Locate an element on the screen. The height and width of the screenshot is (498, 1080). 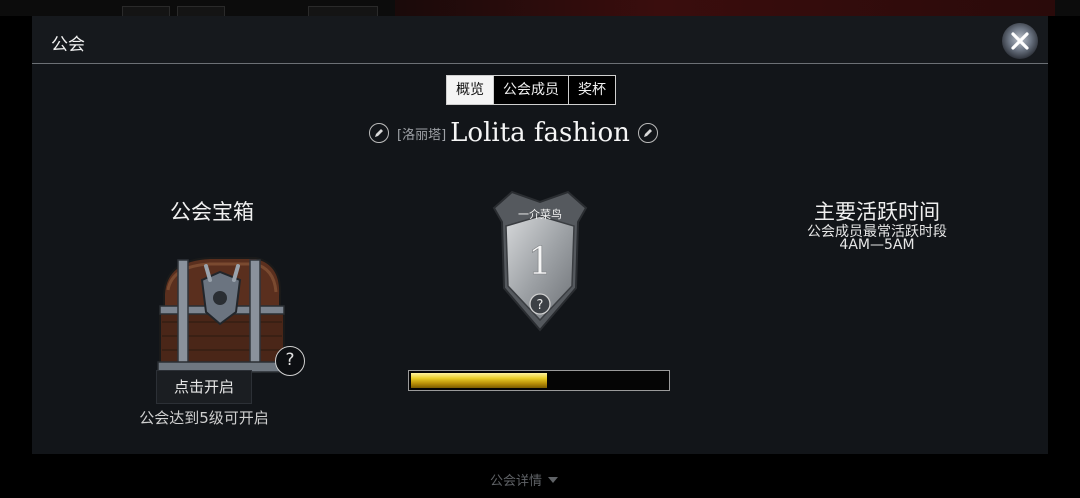
caret-down-icon is located at coordinates (553, 479).